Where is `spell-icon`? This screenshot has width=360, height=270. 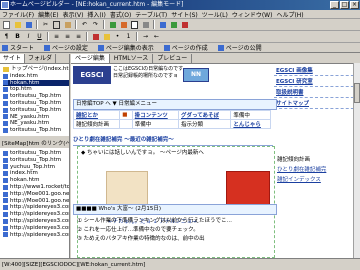 spell-icon is located at coordinates (184, 24).